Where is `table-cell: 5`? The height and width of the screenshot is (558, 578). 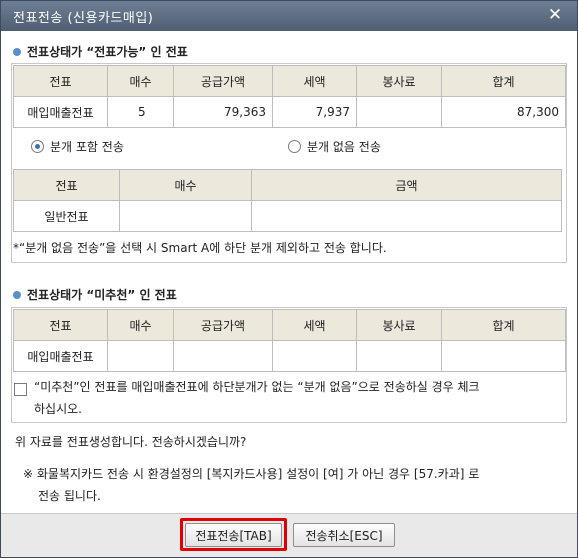 table-cell: 5 is located at coordinates (140, 112).